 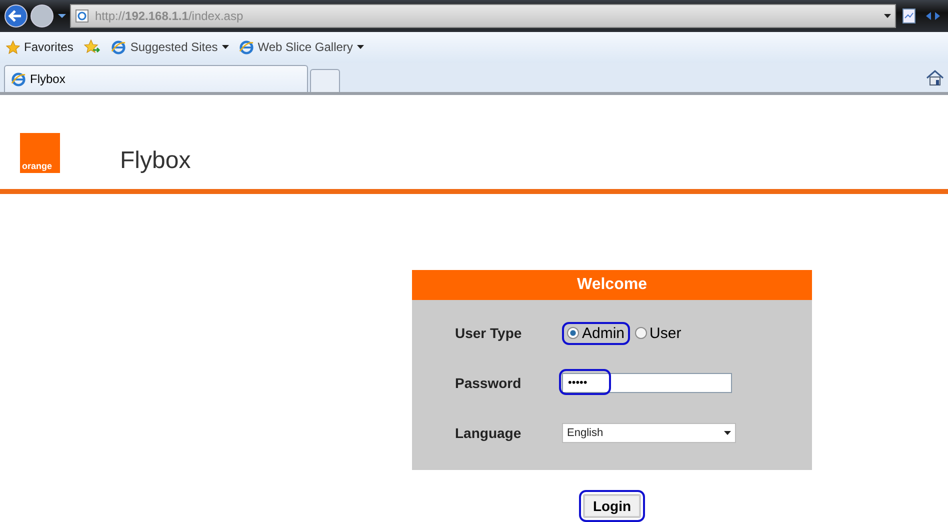 What do you see at coordinates (82, 15) in the screenshot?
I see `page-icon` at bounding box center [82, 15].